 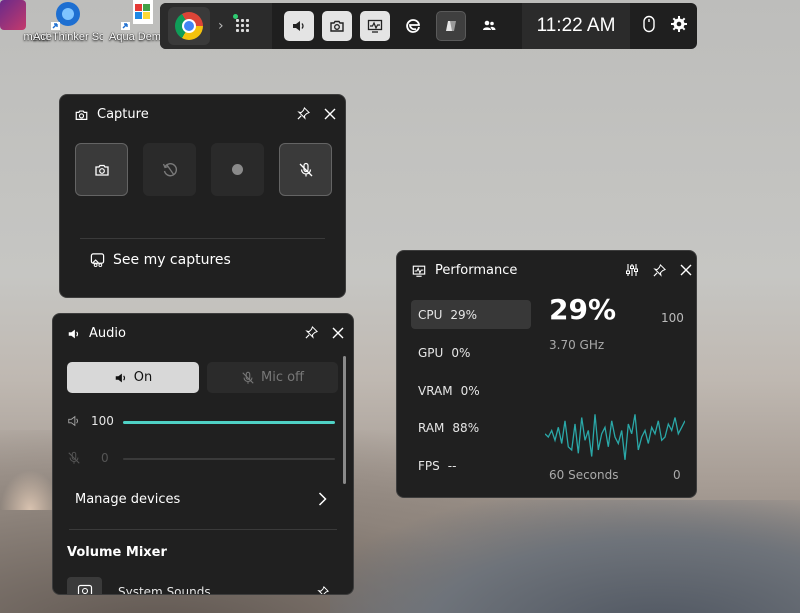 I want to click on gallery-icon, so click(x=97, y=260).